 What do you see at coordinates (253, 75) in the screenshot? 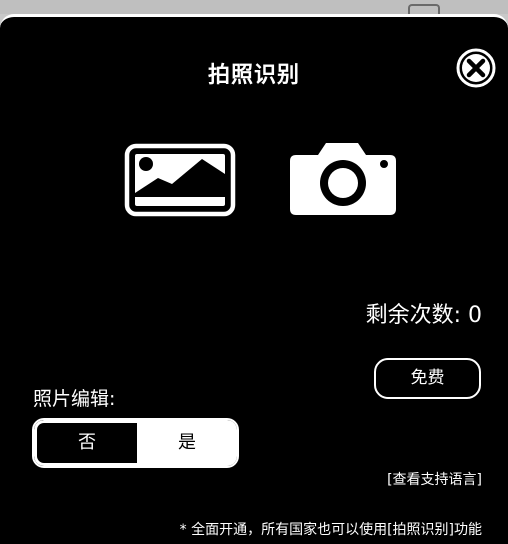
I see `dialog-title: 拍照识别` at bounding box center [253, 75].